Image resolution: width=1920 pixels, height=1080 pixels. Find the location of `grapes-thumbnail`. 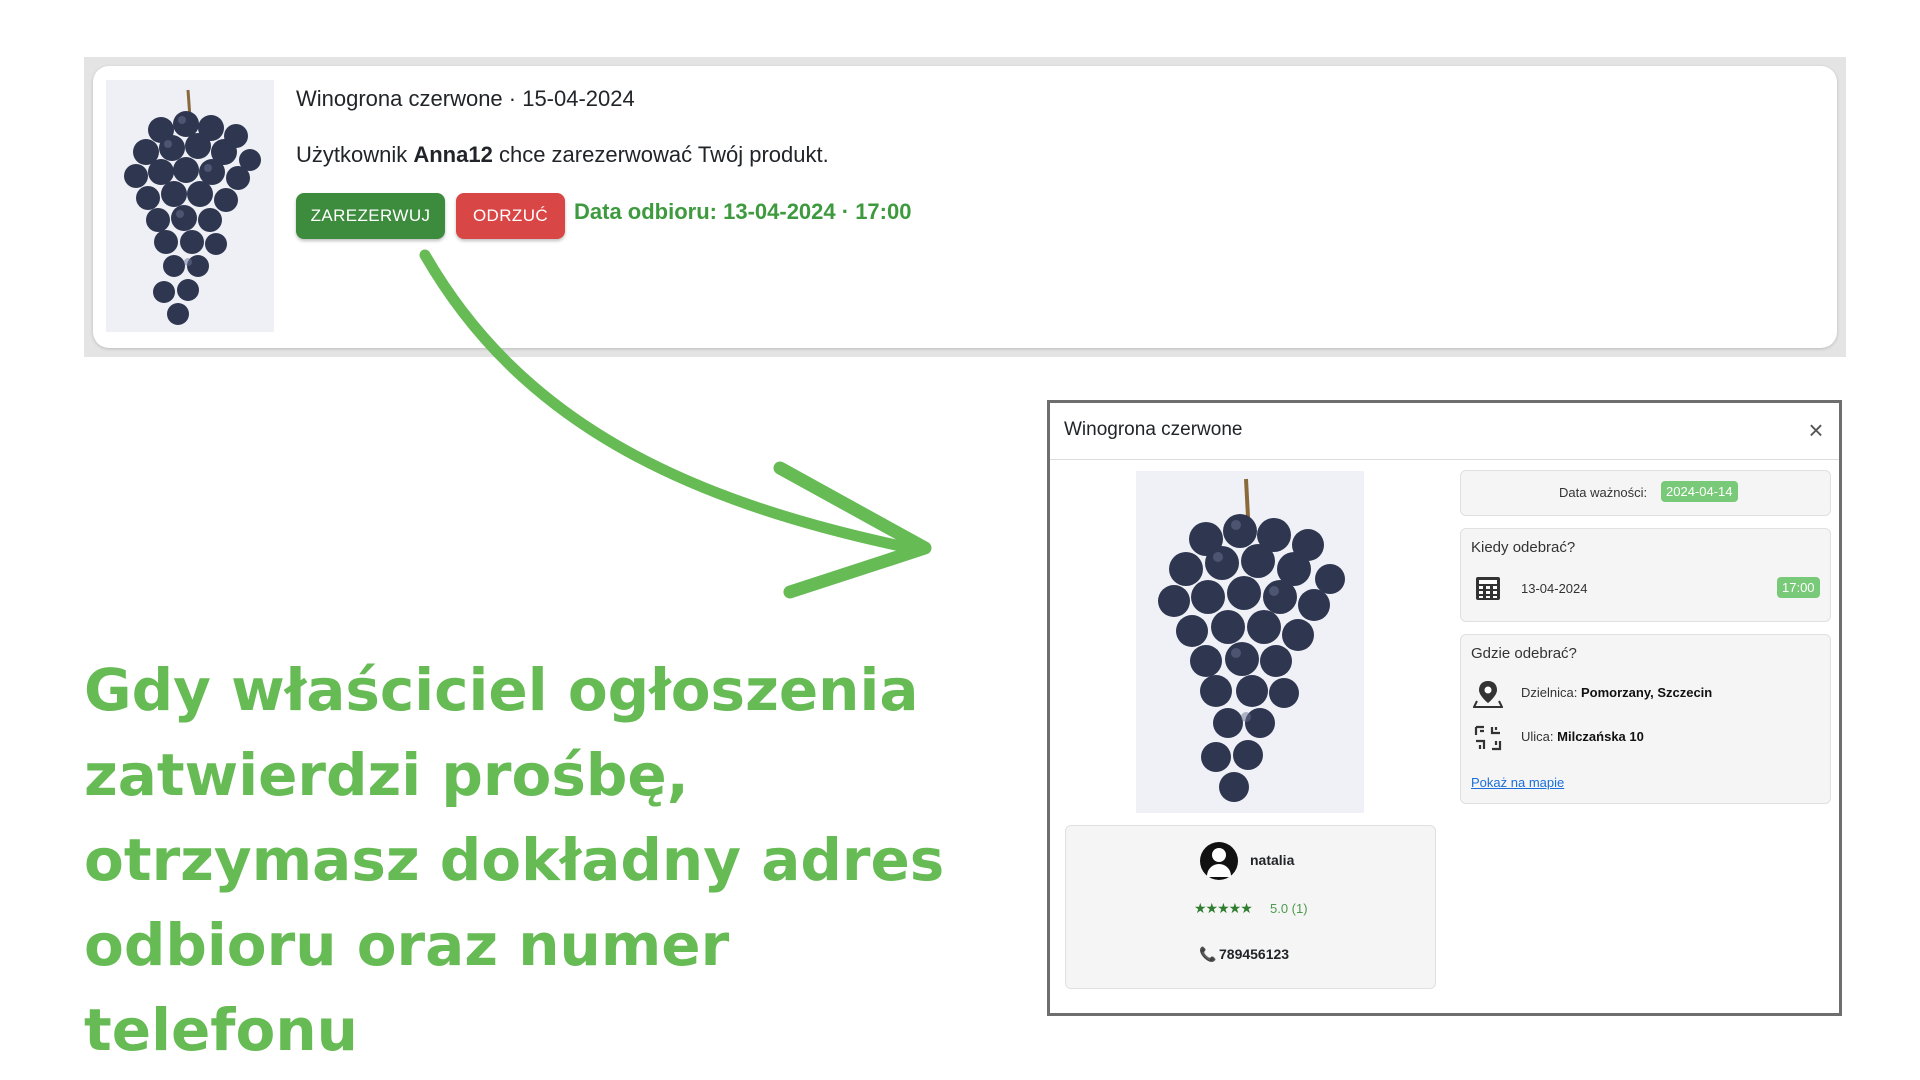

grapes-thumbnail is located at coordinates (190, 206).